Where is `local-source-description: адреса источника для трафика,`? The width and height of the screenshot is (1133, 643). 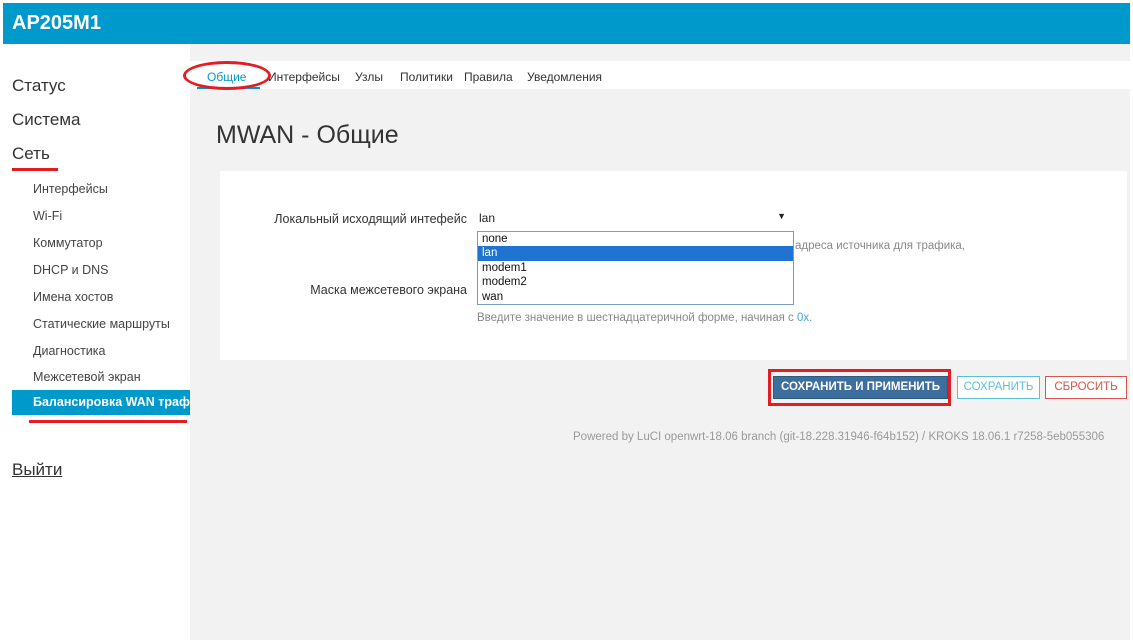
local-source-description: адреса источника для трафика, is located at coordinates (880, 246).